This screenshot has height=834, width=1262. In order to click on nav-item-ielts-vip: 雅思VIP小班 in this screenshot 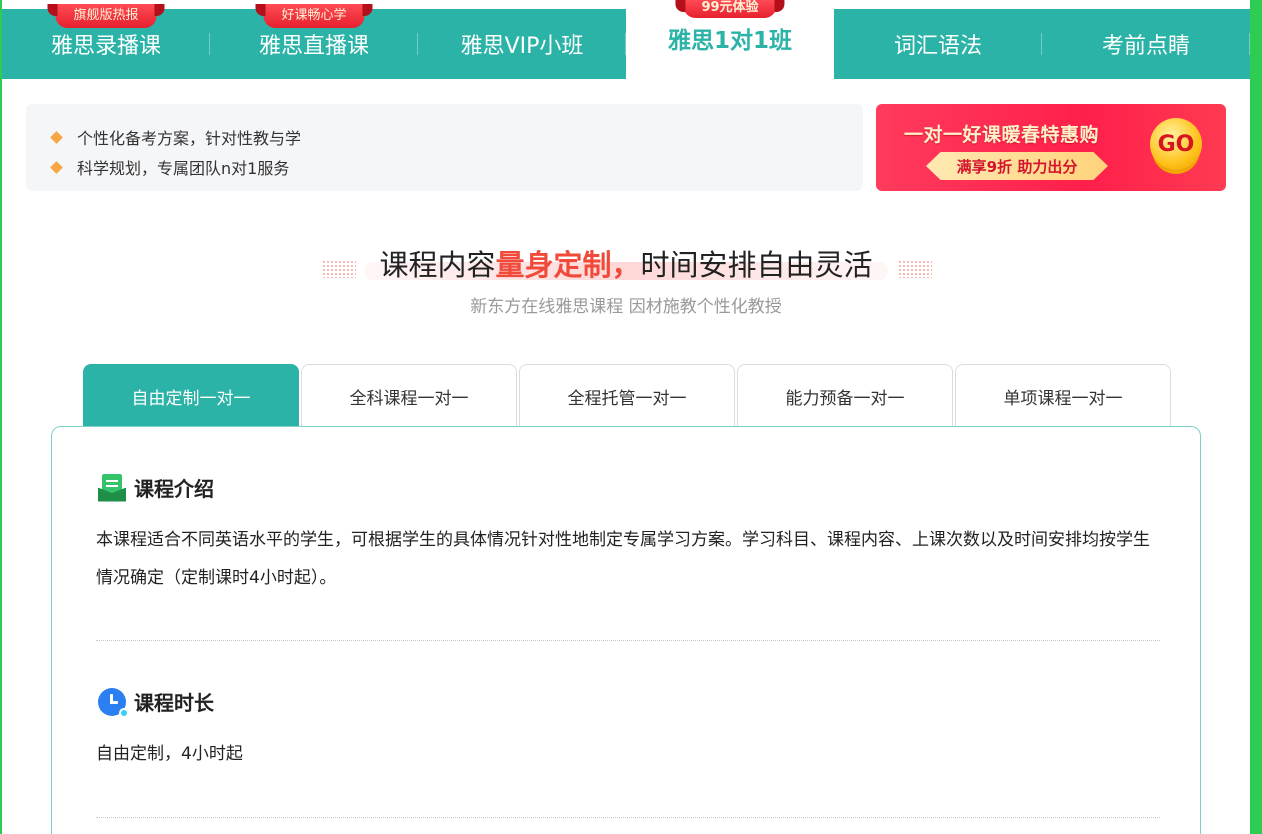, I will do `click(522, 44)`.